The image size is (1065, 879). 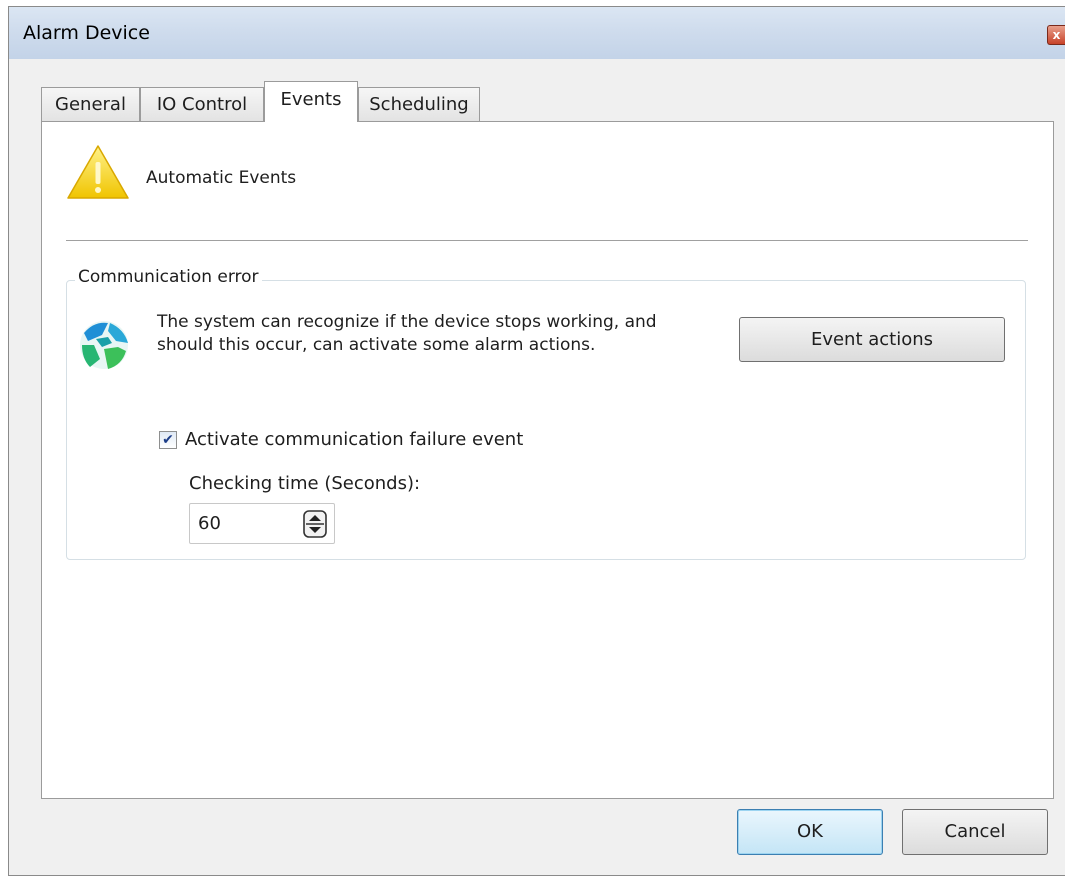 I want to click on activate-failure-checkbox: ✔, so click(x=168, y=440).